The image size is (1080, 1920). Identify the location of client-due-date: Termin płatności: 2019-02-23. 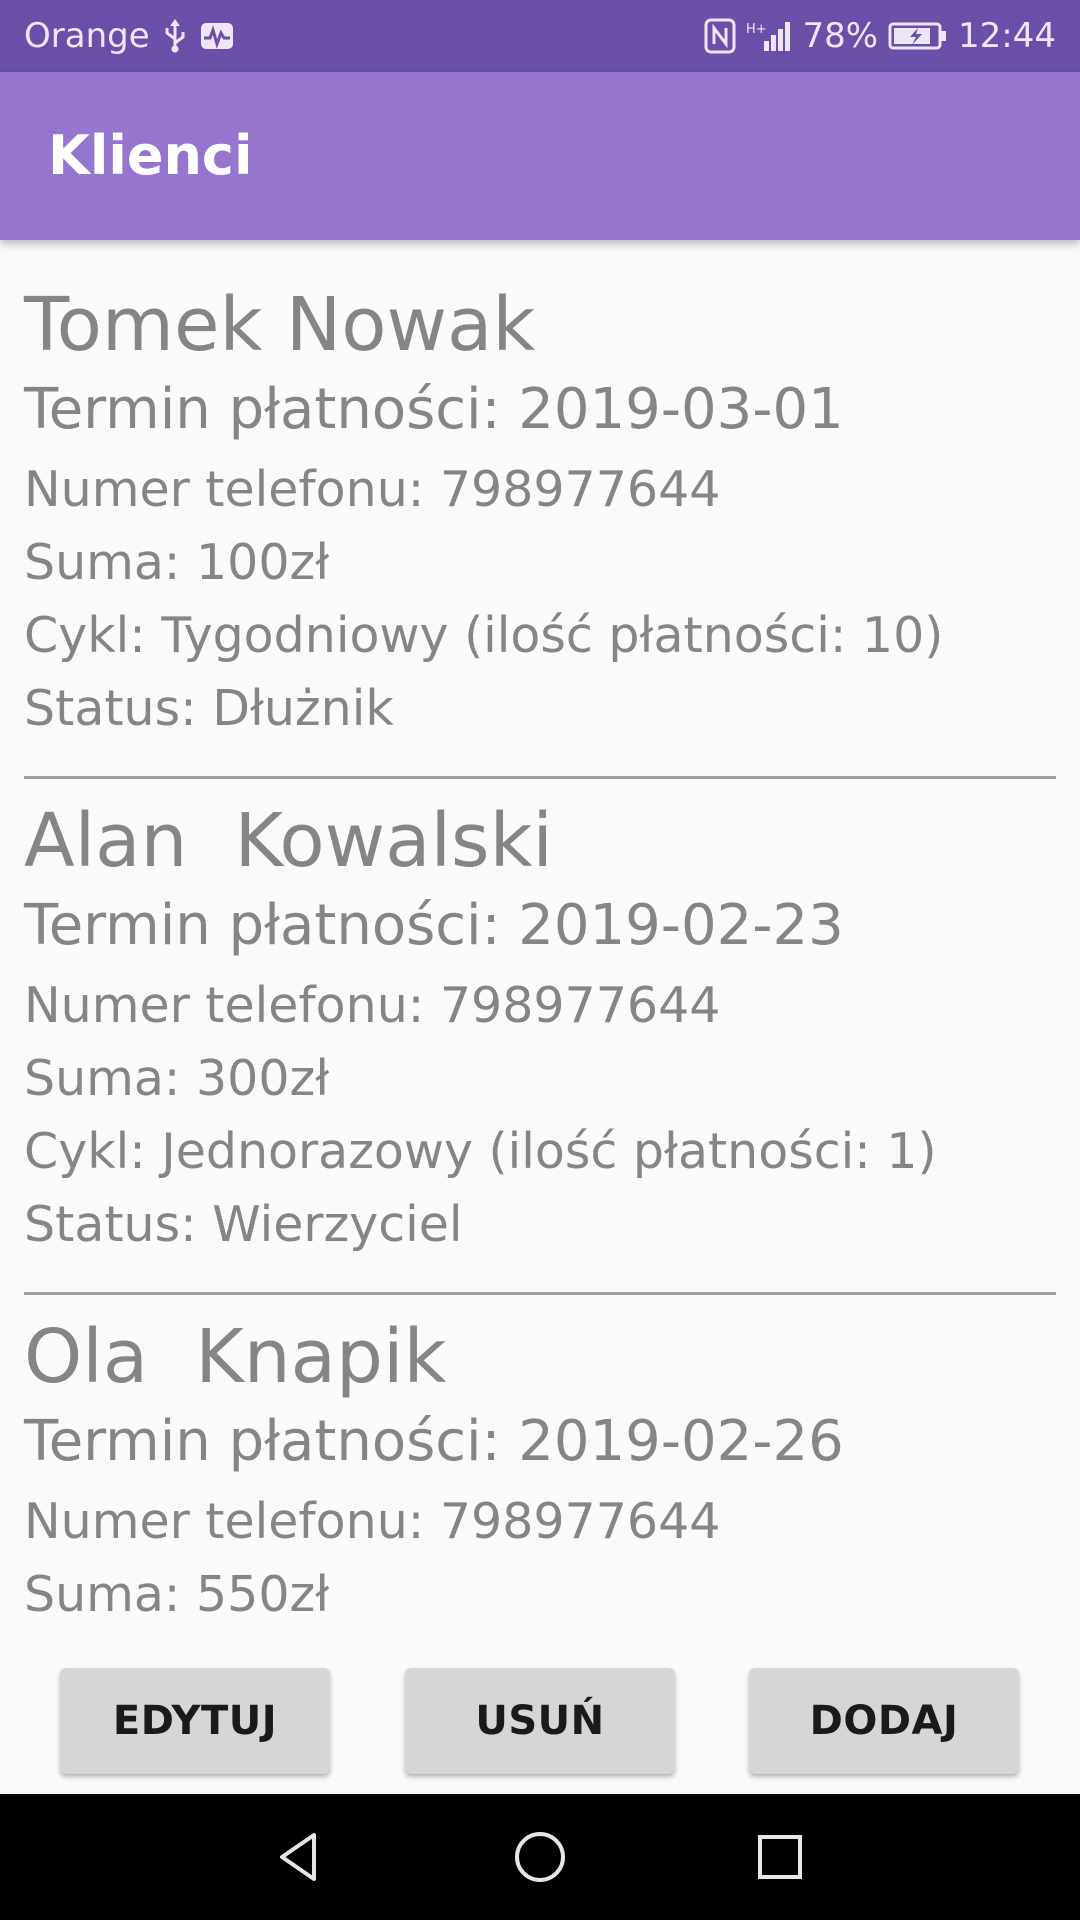
(434, 925).